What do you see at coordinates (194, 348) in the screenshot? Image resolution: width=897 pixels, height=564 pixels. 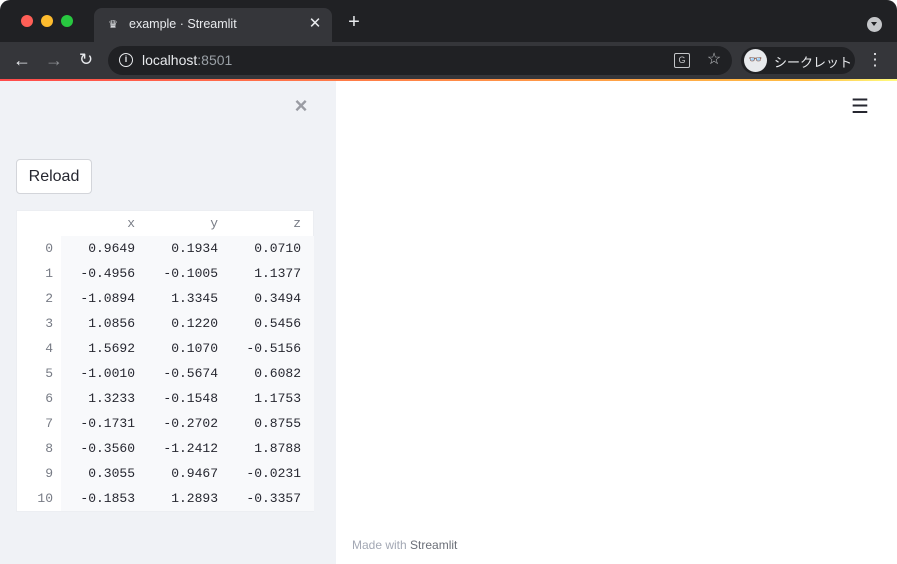 I see `cell-y: 0.1070` at bounding box center [194, 348].